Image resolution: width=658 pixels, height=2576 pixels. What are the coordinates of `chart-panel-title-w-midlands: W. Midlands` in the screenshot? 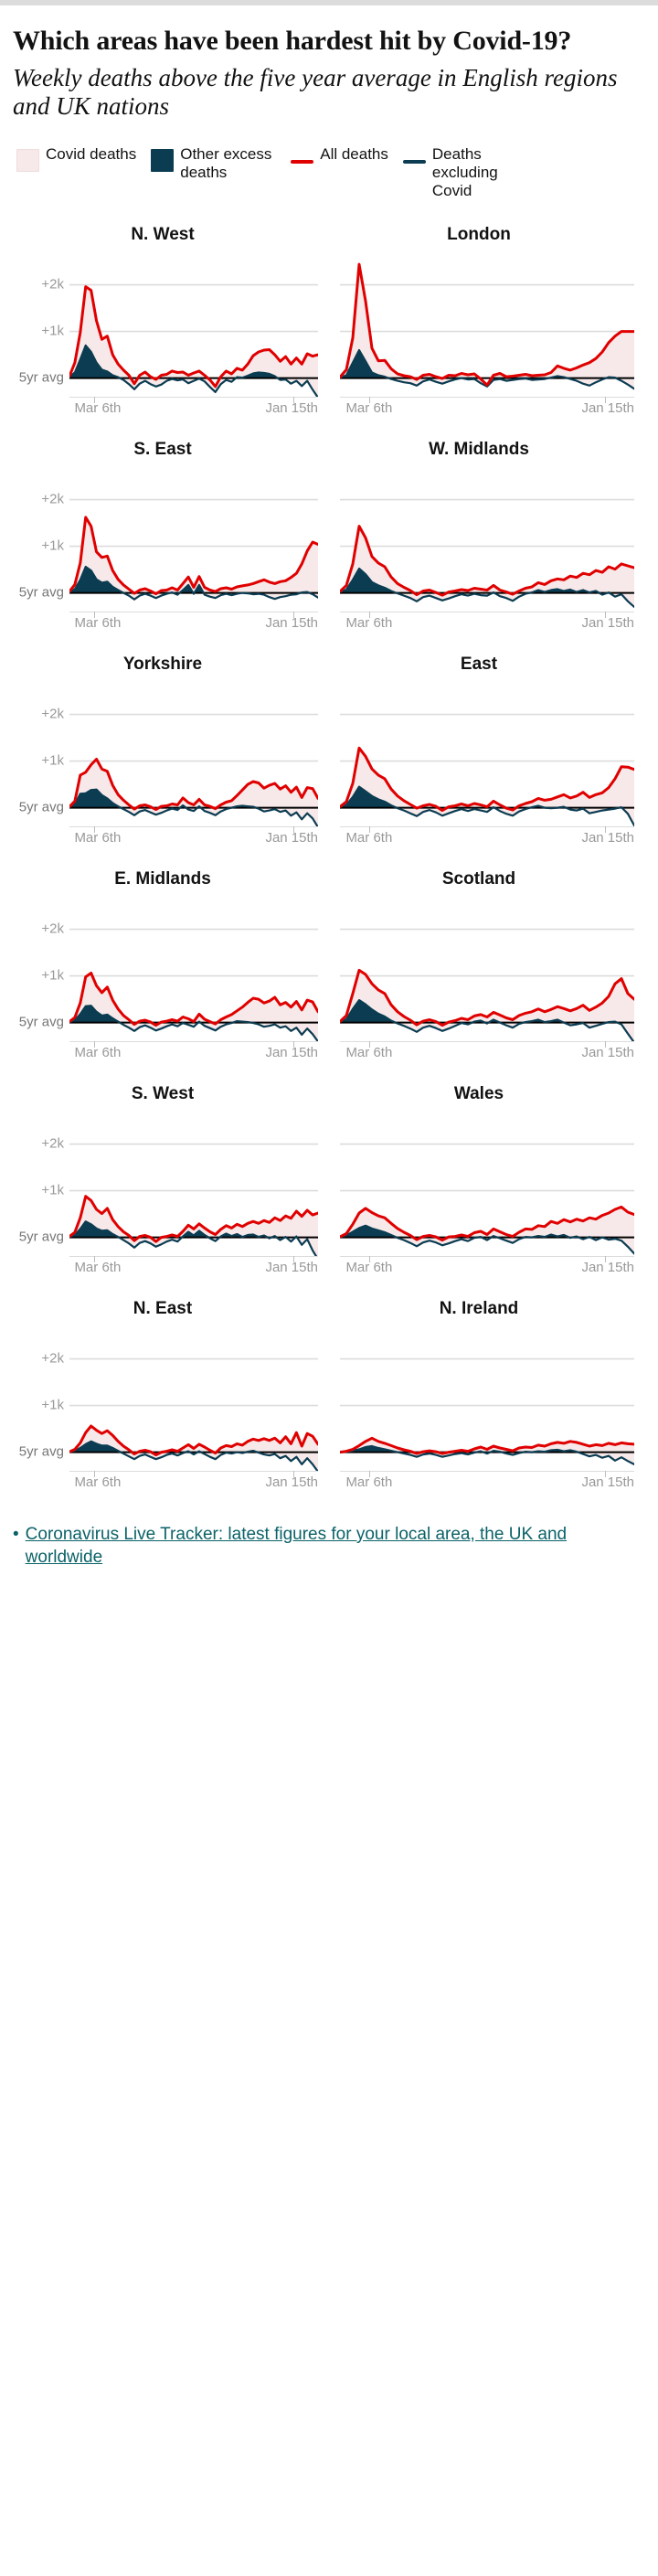 It's located at (479, 449).